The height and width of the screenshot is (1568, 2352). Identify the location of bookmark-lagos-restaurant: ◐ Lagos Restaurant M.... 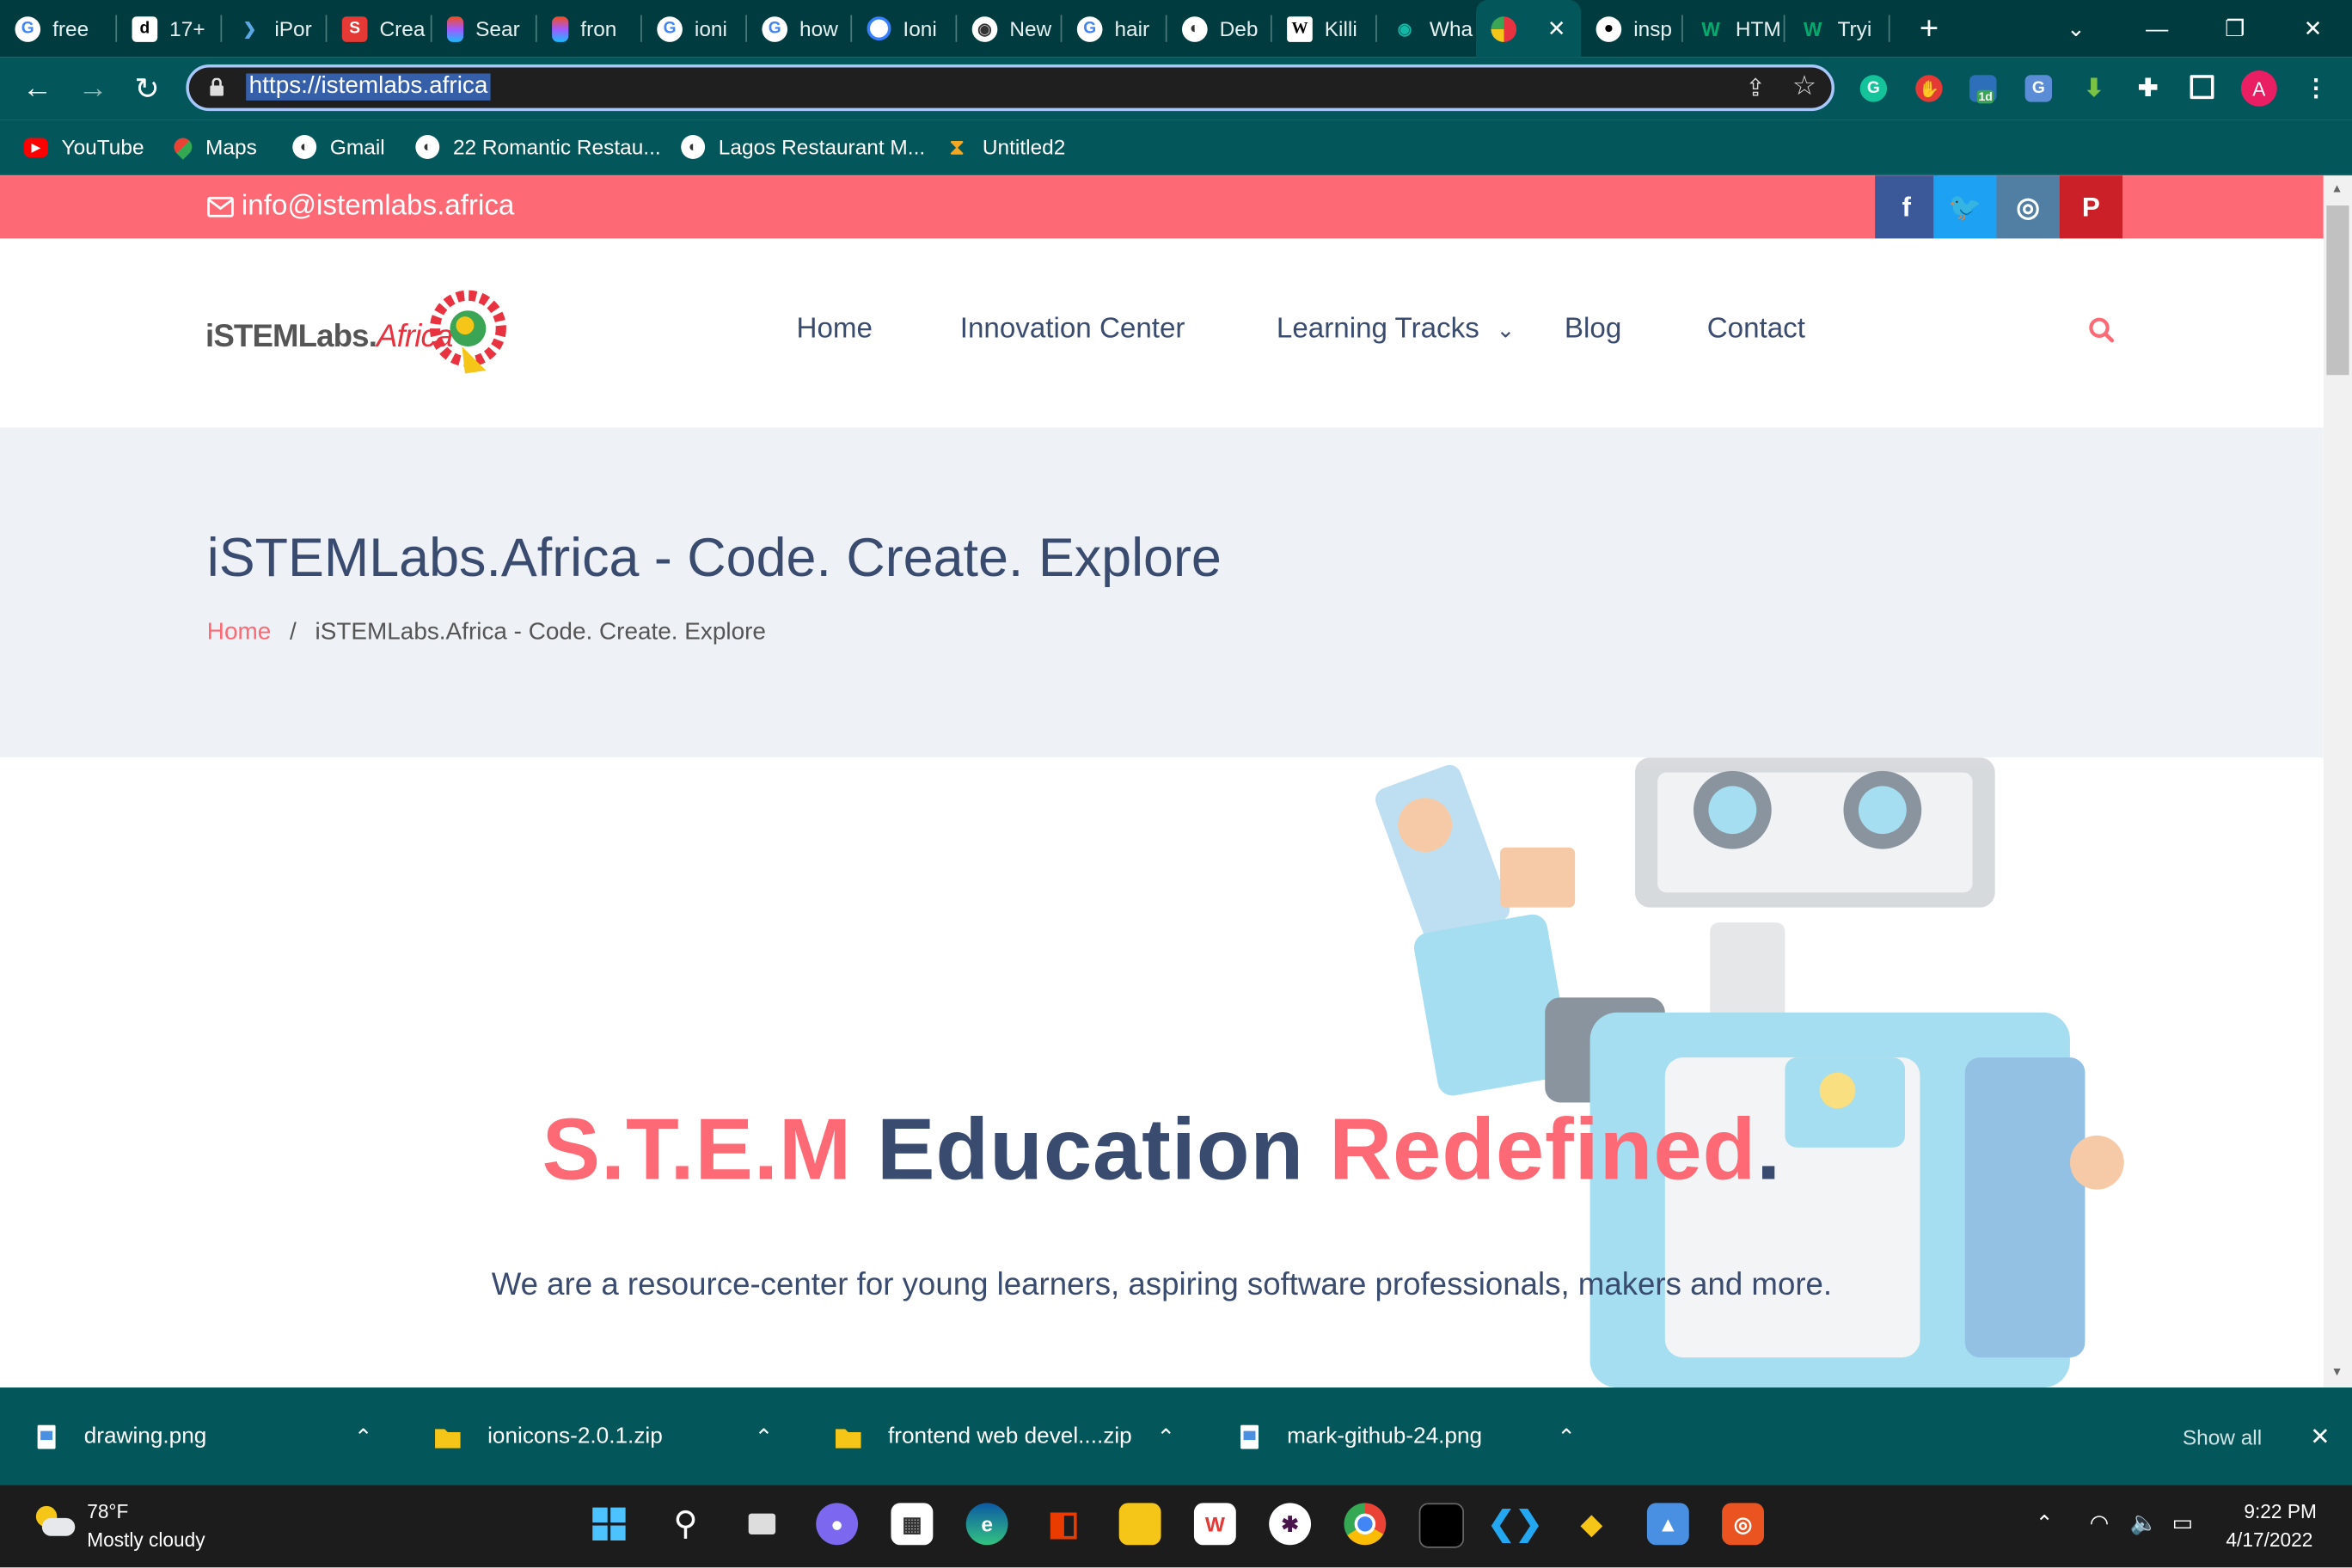
(803, 147).